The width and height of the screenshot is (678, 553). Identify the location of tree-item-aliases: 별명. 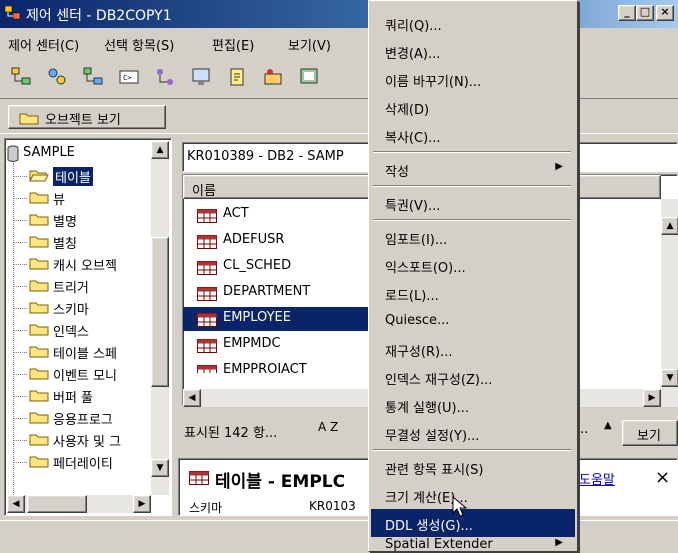
(78, 220).